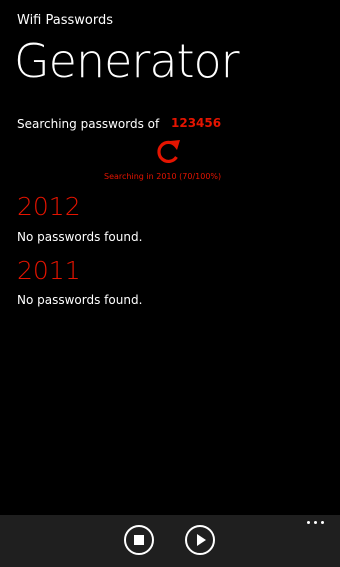  Describe the element at coordinates (49, 206) in the screenshot. I see `year-heading-2012: 2012` at that location.